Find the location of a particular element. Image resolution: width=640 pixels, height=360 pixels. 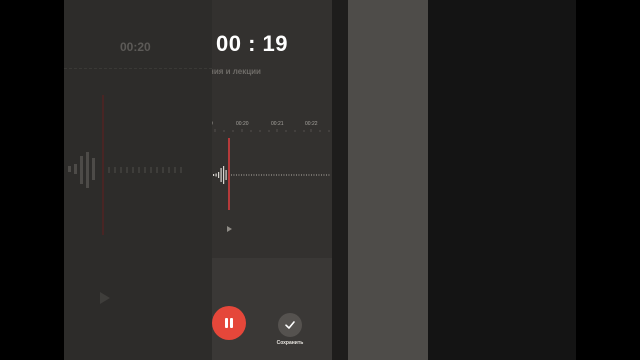

timeline-tick-label: 00:21 is located at coordinates (277, 124).